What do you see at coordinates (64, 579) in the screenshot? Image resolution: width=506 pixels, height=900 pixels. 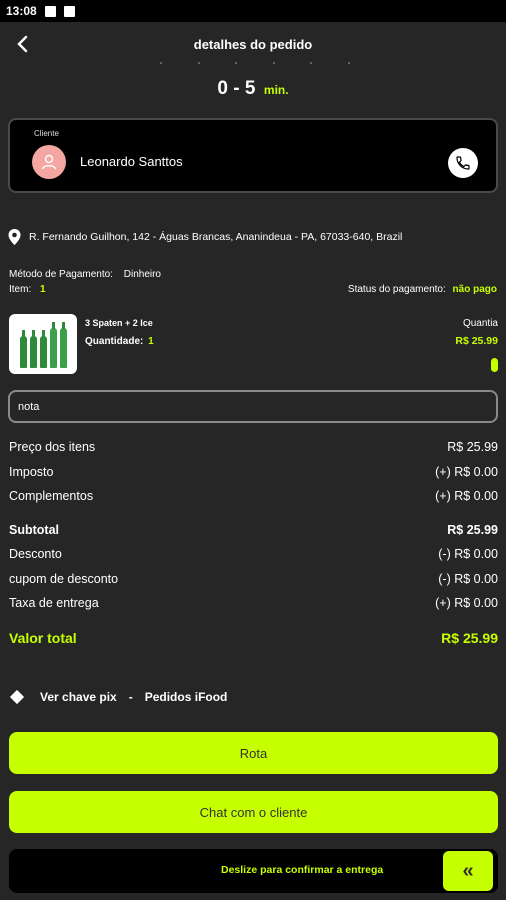 I see `summary-label: cupom de desconto` at bounding box center [64, 579].